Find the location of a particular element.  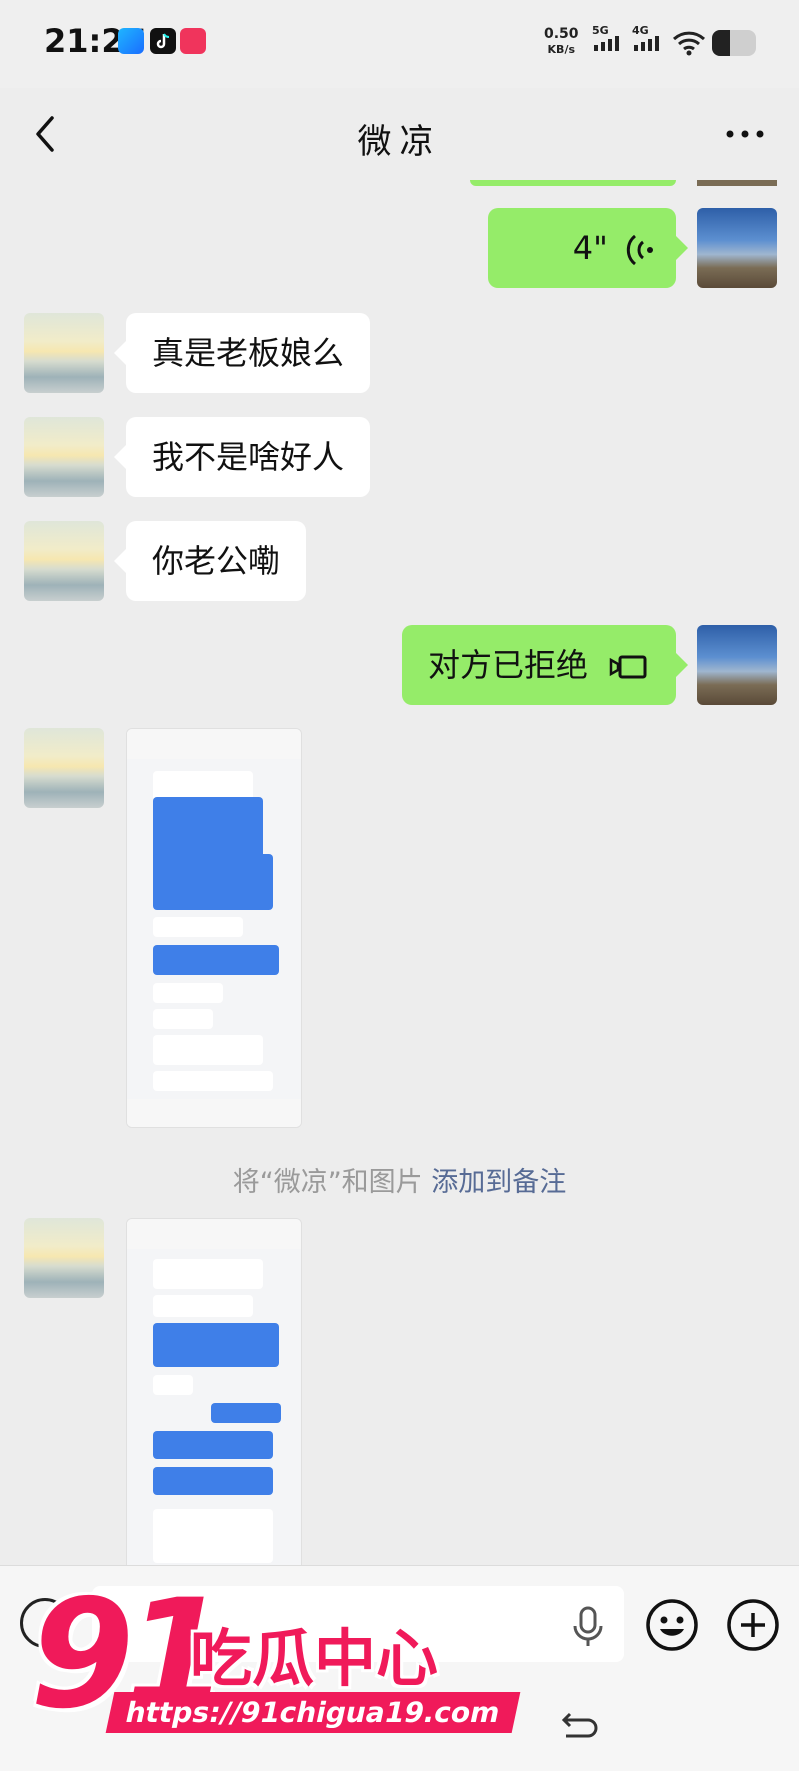

blue-app-icon is located at coordinates (131, 41).